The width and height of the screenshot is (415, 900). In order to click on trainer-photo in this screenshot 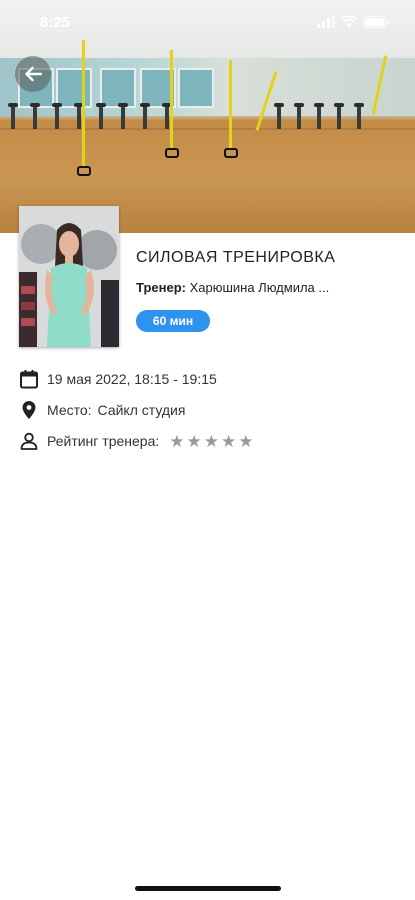, I will do `click(69, 276)`.